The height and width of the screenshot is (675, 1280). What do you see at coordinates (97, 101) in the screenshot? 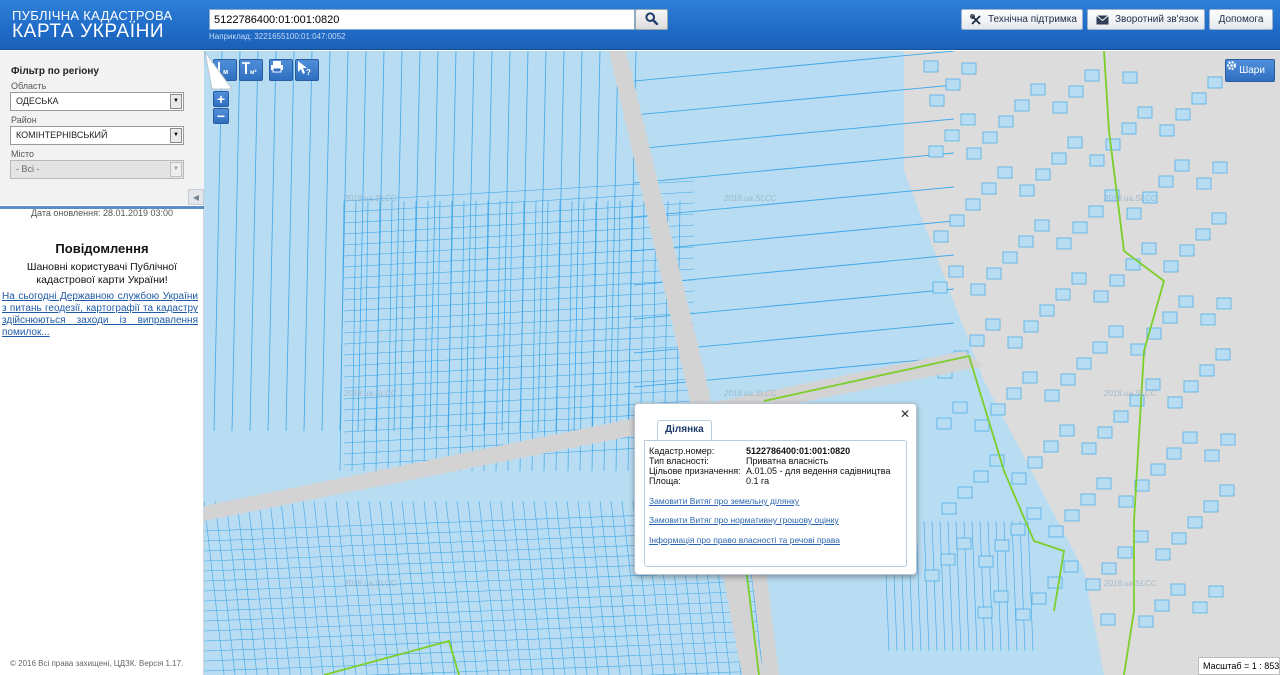
I see `region-select: ОДЕСЬКА ▼` at bounding box center [97, 101].